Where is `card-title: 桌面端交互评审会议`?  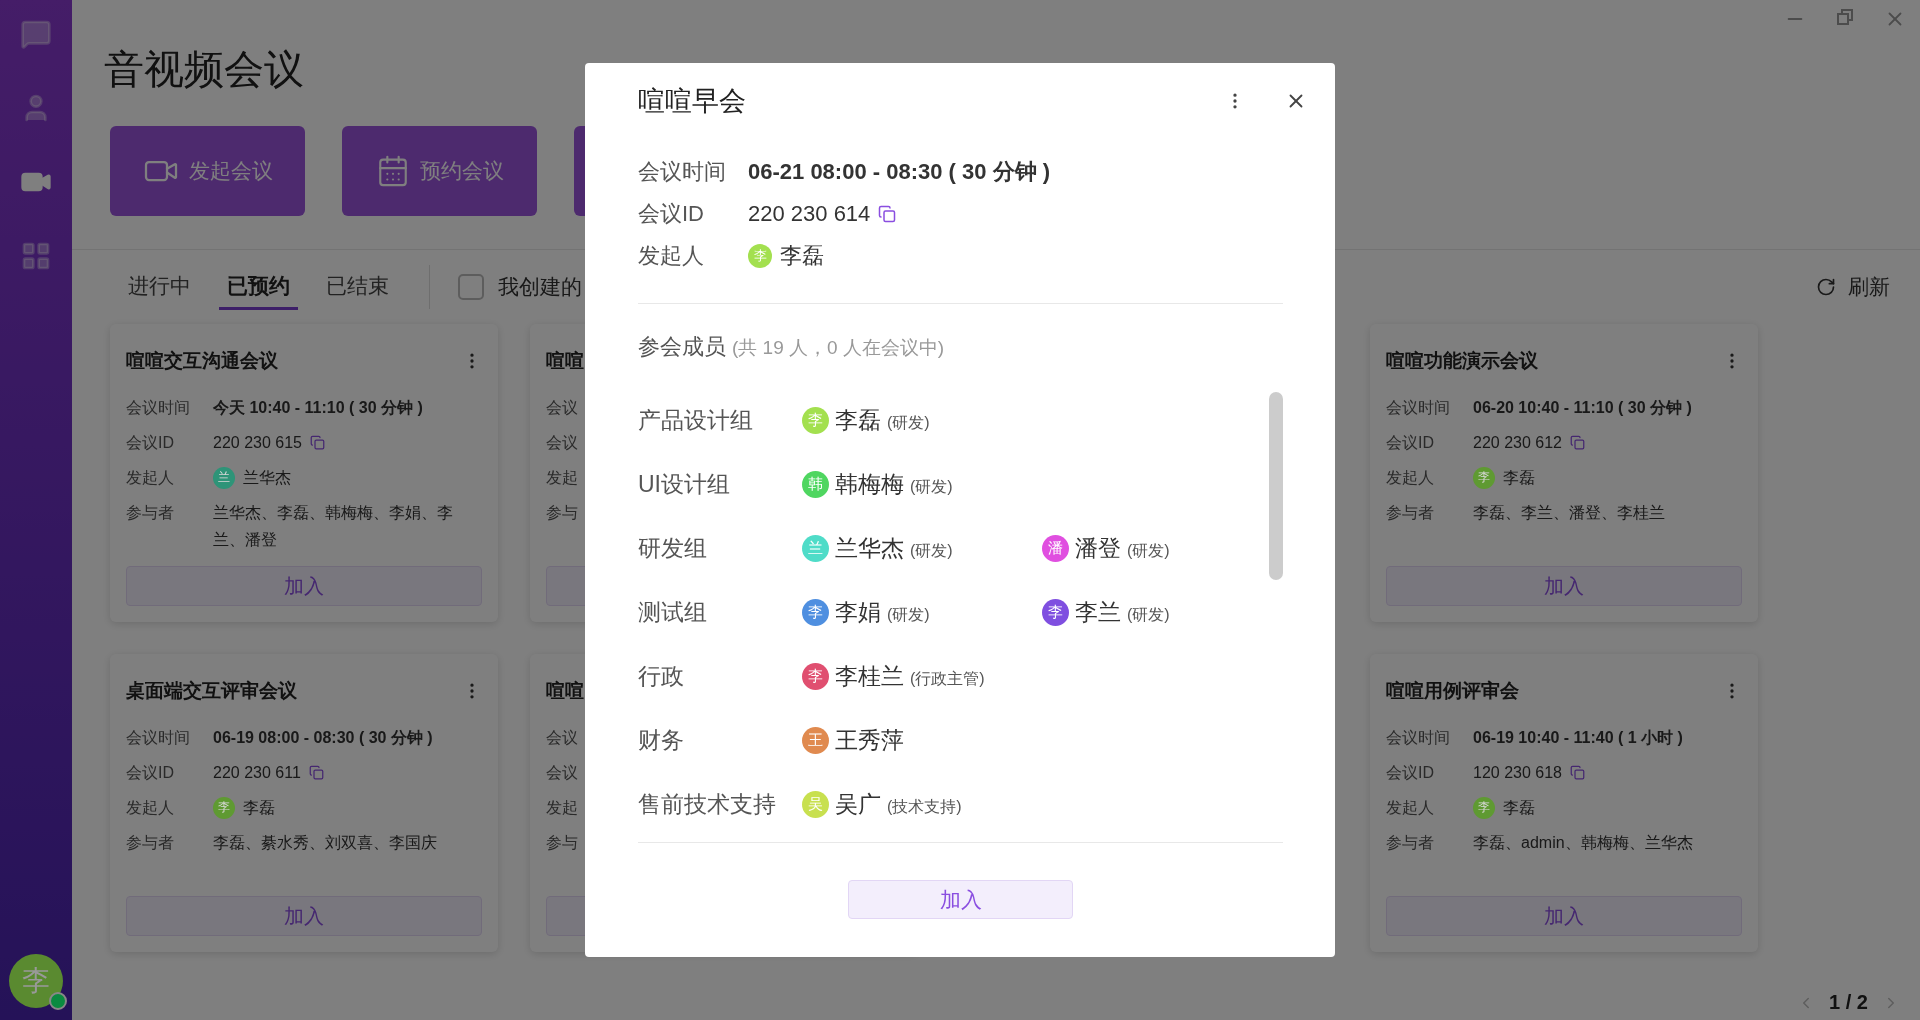 card-title: 桌面端交互评审会议 is located at coordinates (211, 691).